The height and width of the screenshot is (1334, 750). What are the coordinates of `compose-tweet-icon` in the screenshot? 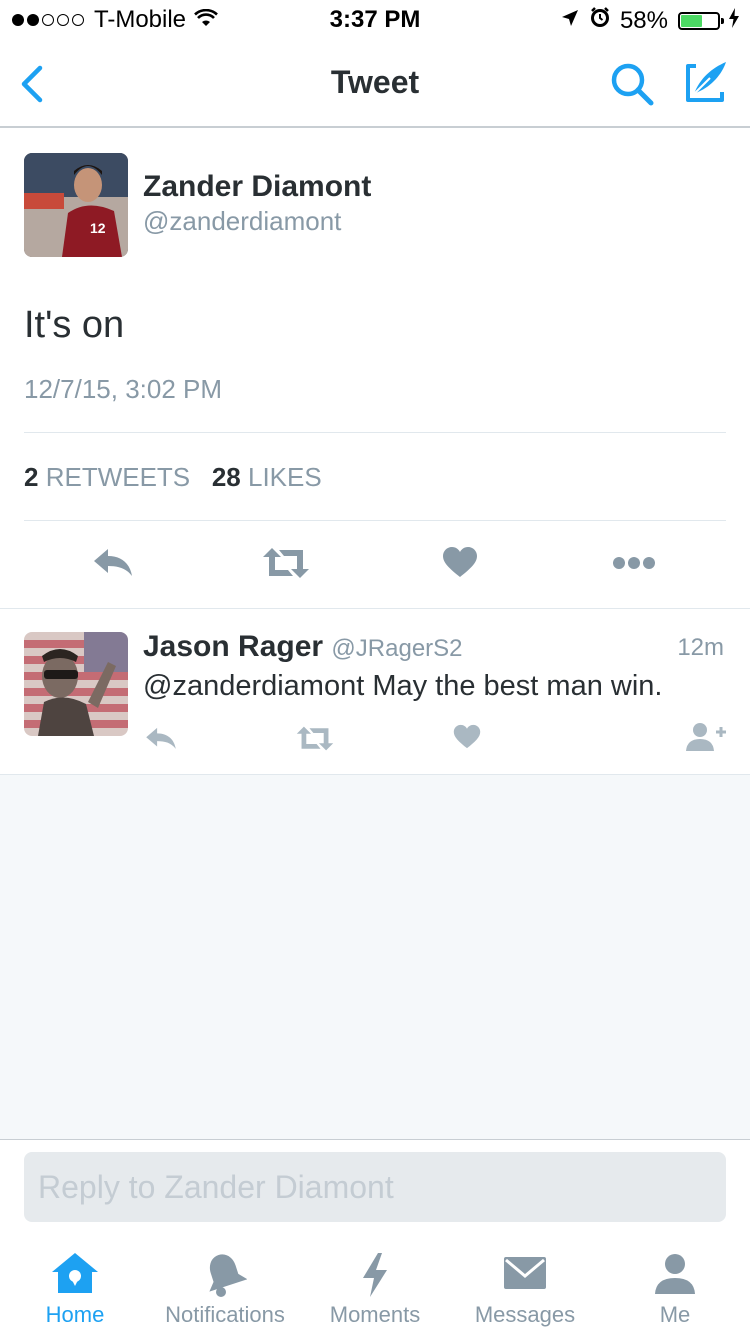 It's located at (706, 82).